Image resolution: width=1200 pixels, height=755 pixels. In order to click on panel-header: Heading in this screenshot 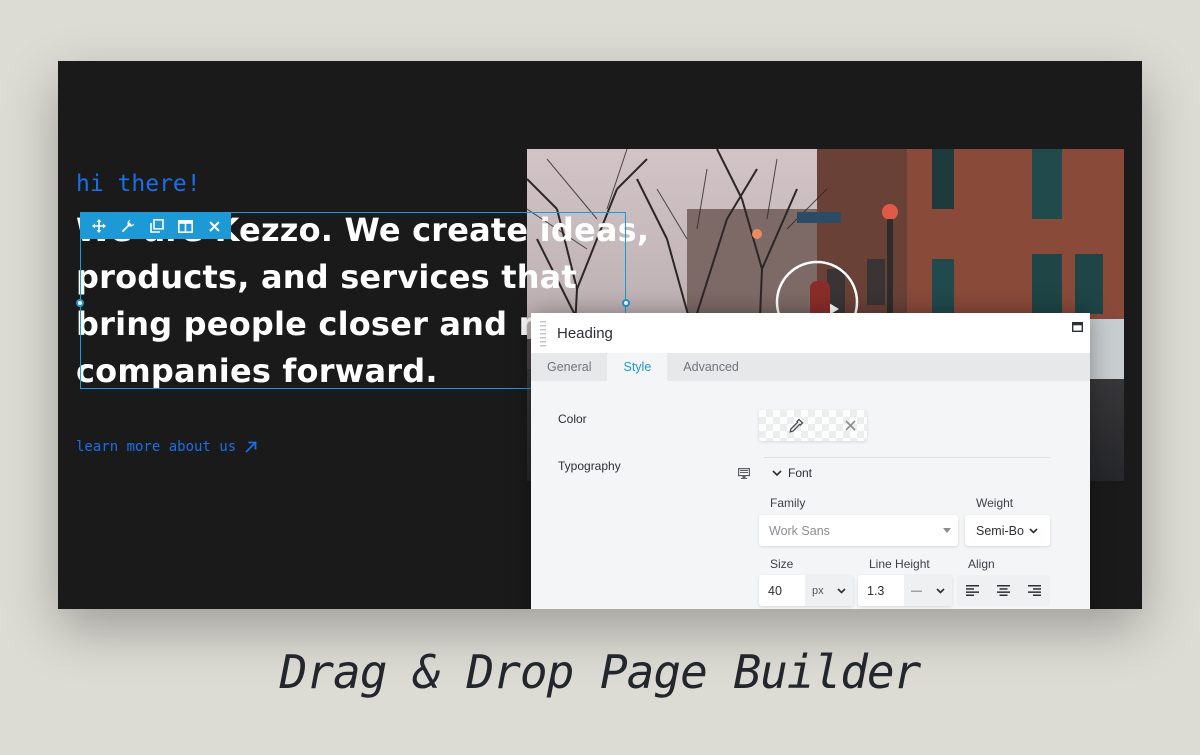, I will do `click(810, 333)`.